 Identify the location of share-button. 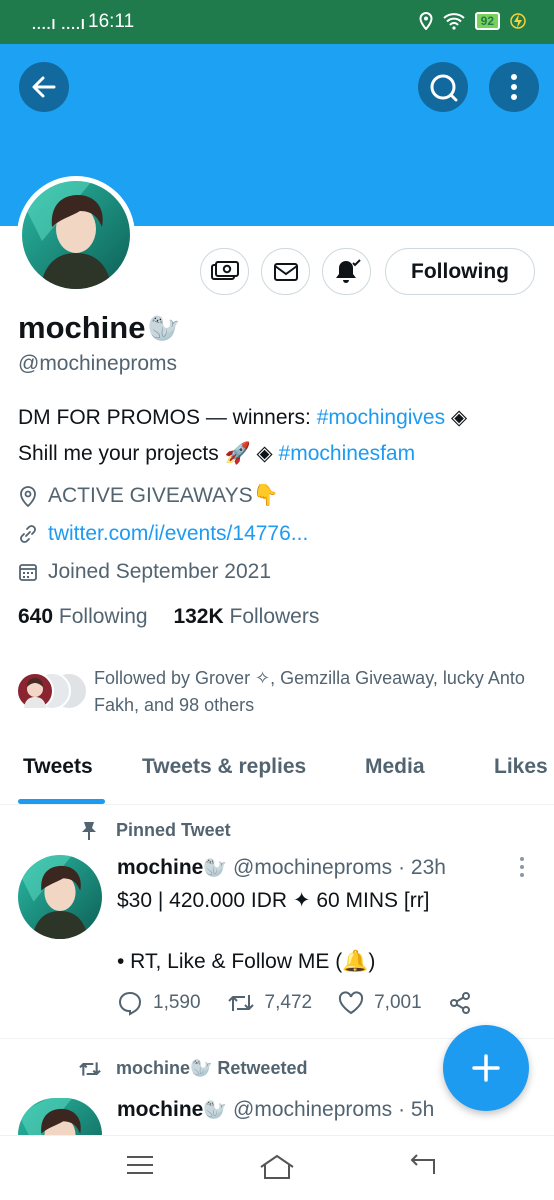
(460, 1003).